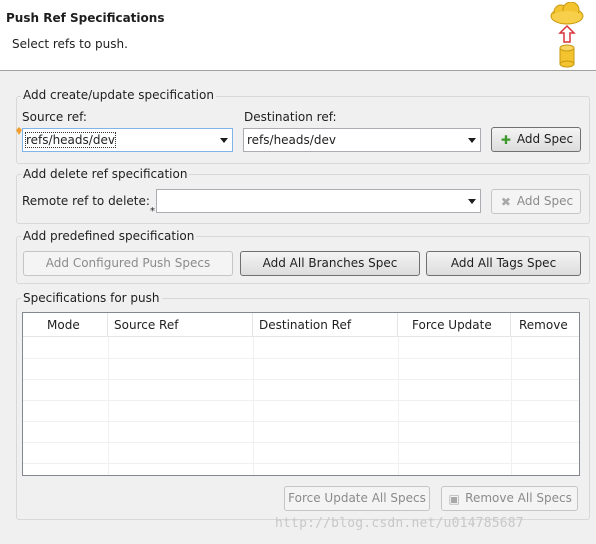 This screenshot has height=544, width=596. Describe the element at coordinates (127, 140) in the screenshot. I see `source-ref-combo: refs/heads/dev` at that location.